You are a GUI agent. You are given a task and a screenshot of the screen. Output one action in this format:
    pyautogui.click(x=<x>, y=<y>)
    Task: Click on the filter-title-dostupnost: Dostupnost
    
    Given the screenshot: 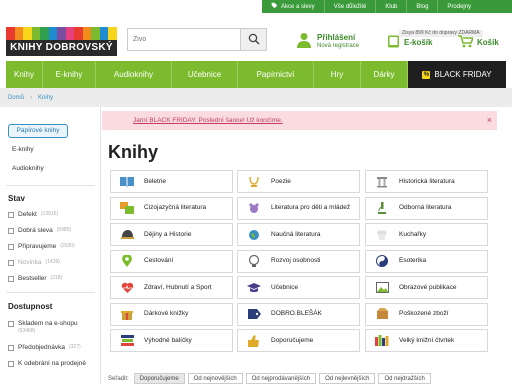 What is the action you would take?
    pyautogui.click(x=30, y=306)
    